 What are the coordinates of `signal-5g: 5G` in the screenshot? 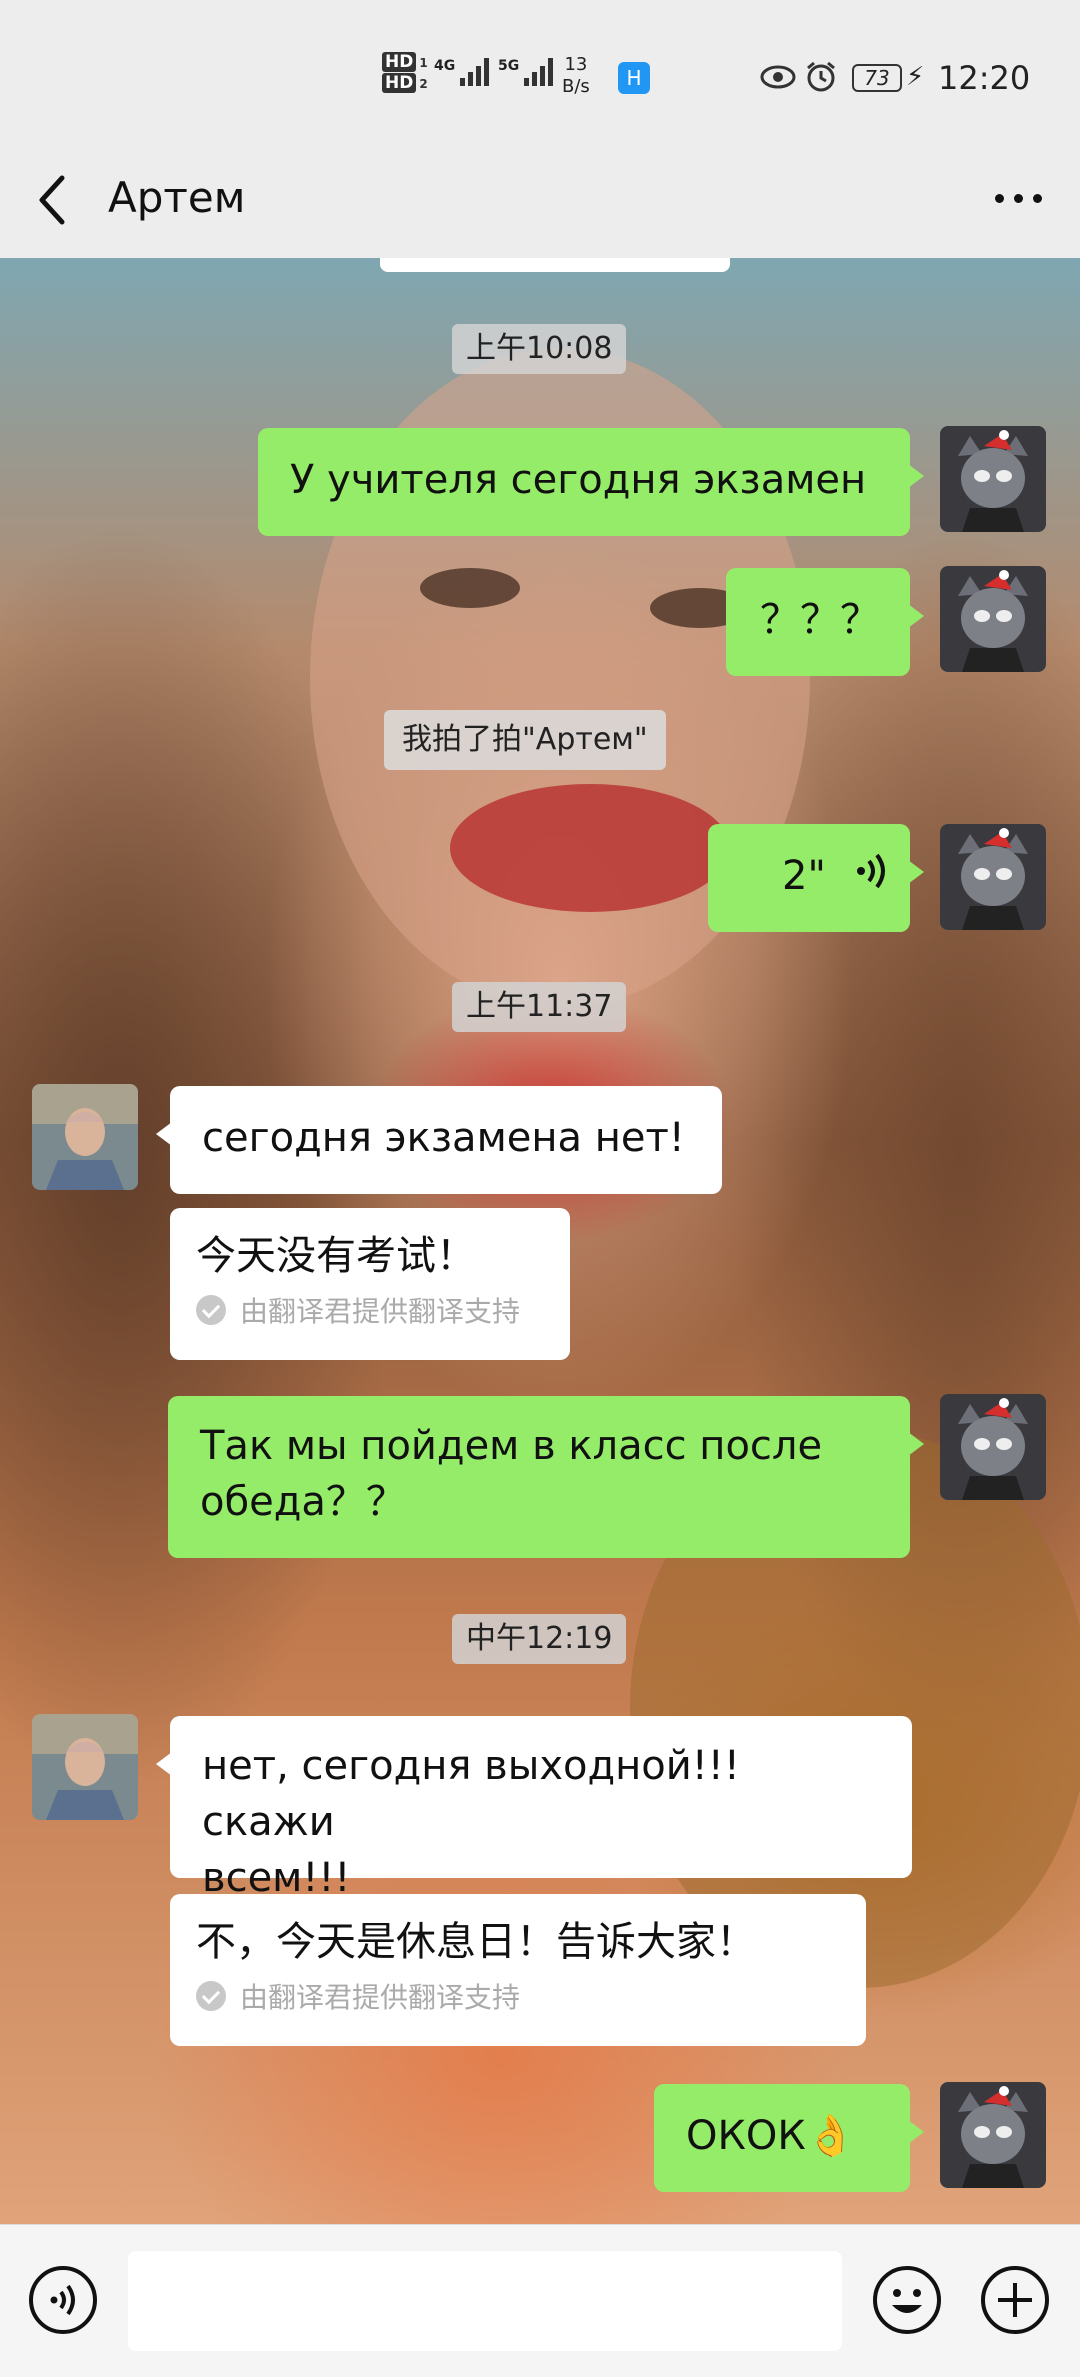 It's located at (527, 74).